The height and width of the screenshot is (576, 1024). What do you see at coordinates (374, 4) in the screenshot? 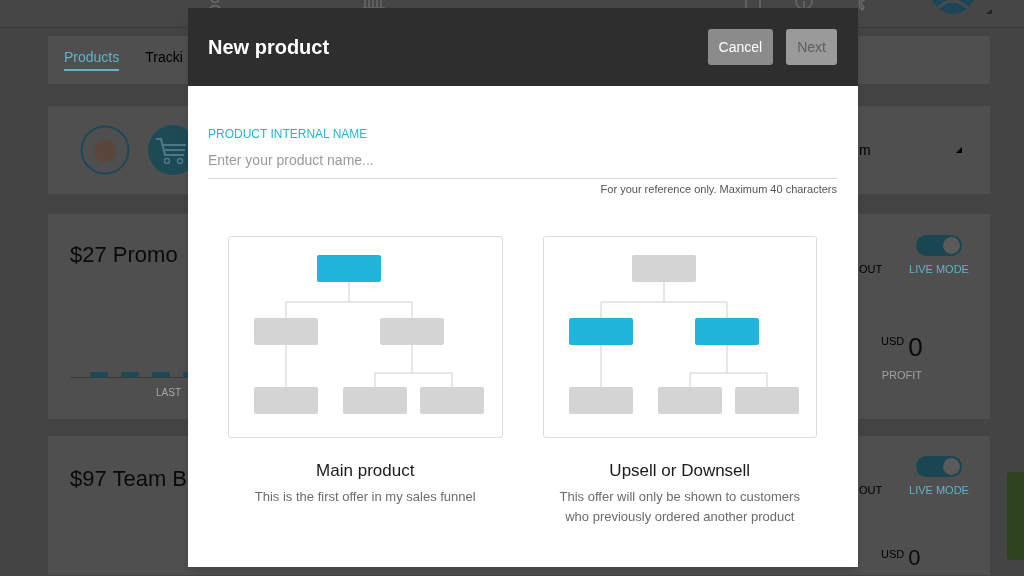
I see `columns-icon` at bounding box center [374, 4].